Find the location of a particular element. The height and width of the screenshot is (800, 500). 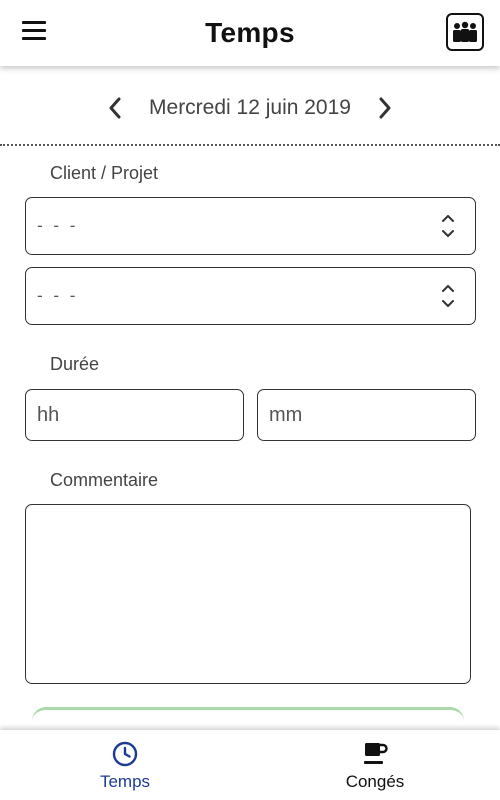

date-navigator: Mercredi 12 juin 2019 is located at coordinates (250, 108).